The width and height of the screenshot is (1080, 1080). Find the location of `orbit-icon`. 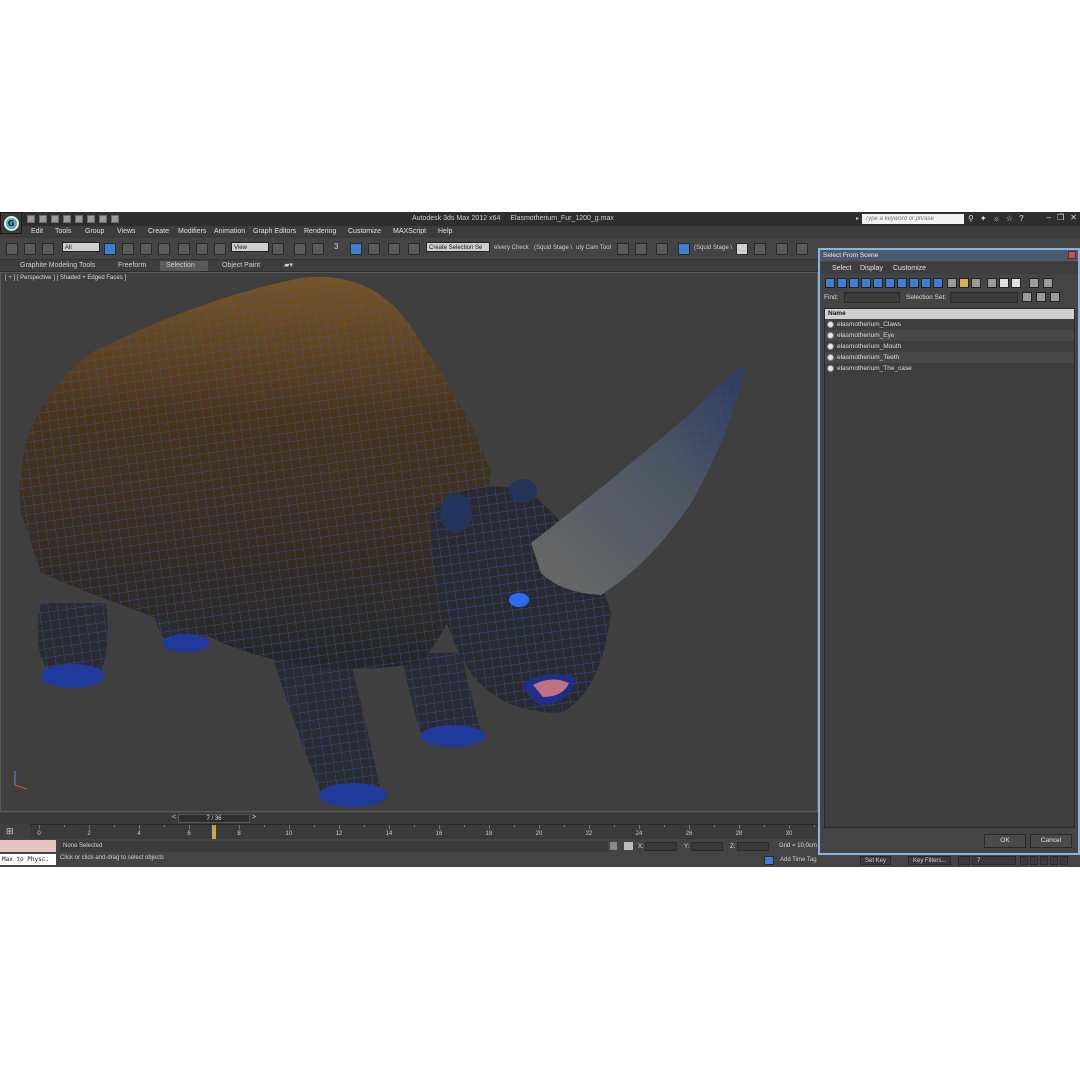

orbit-icon is located at coordinates (1044, 860).